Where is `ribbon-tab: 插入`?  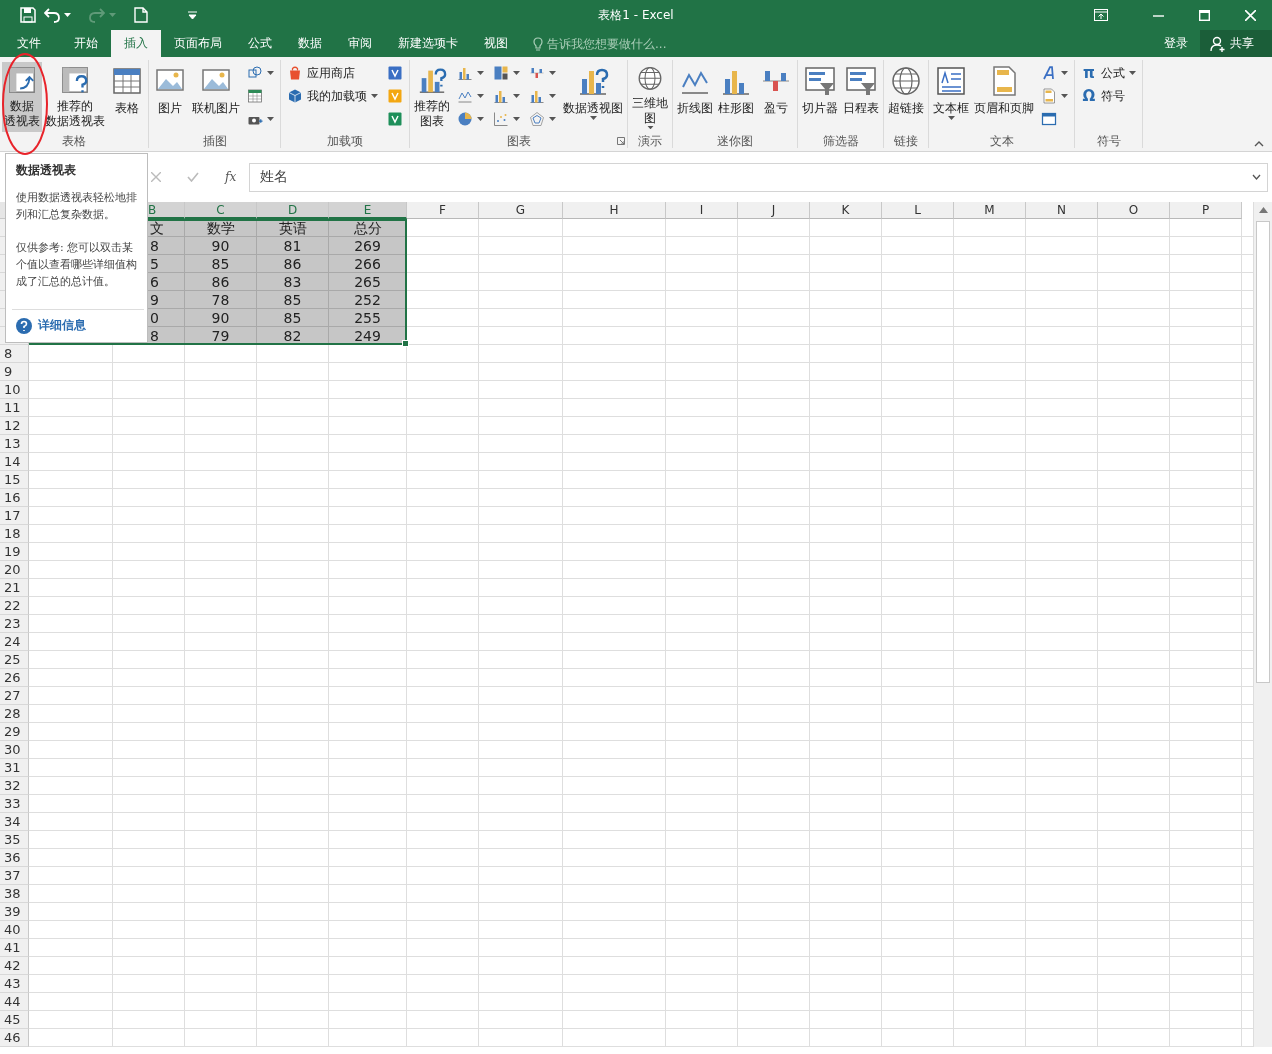 ribbon-tab: 插入 is located at coordinates (136, 43).